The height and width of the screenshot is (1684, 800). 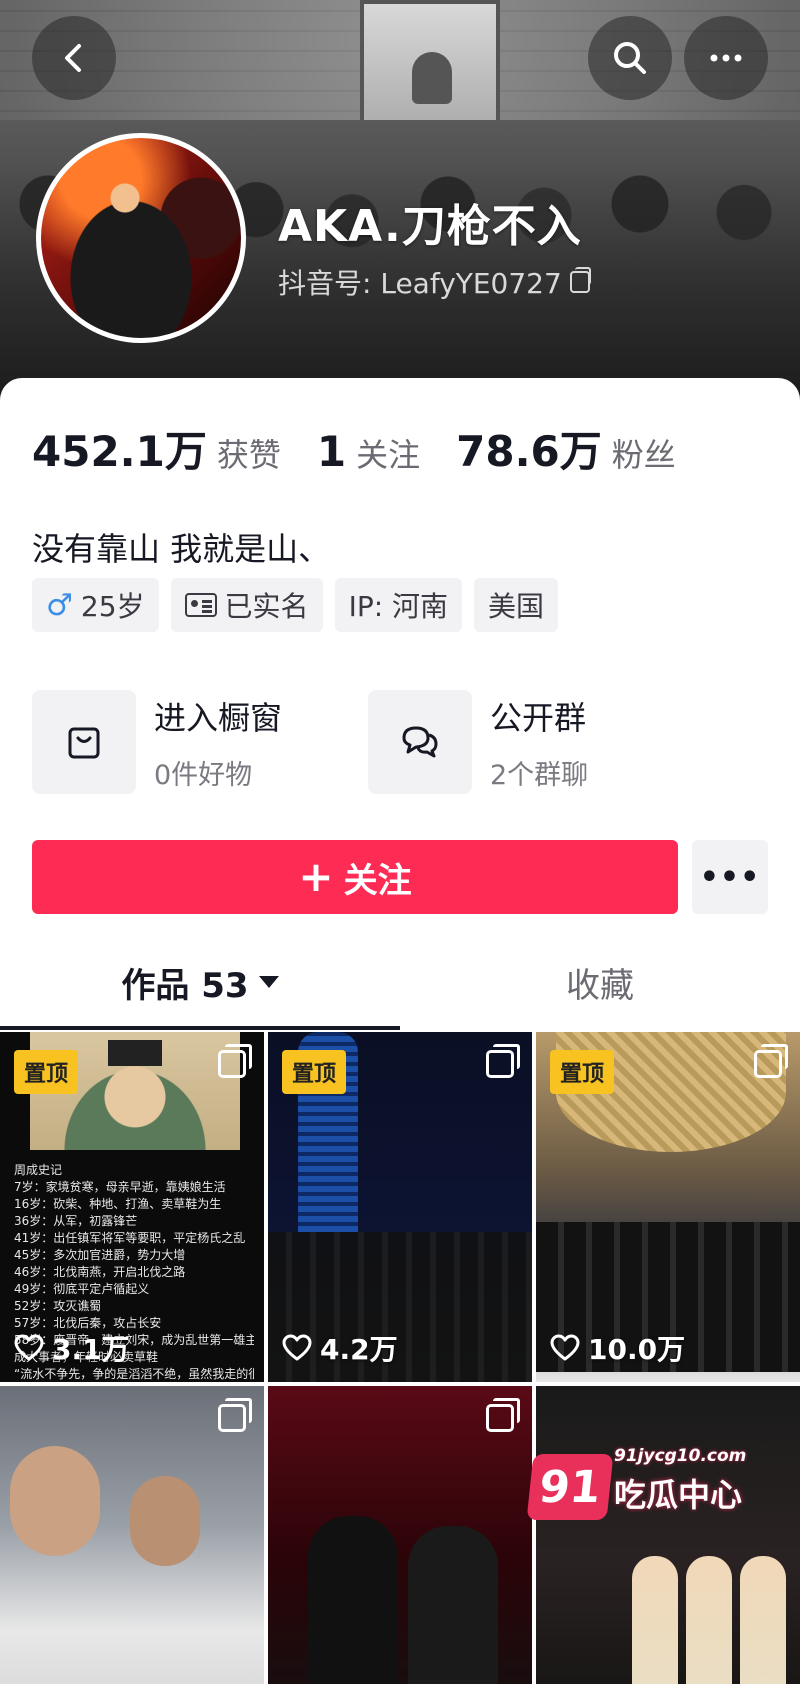 I want to click on watermark-site: 91jycg10.com, so click(x=680, y=1456).